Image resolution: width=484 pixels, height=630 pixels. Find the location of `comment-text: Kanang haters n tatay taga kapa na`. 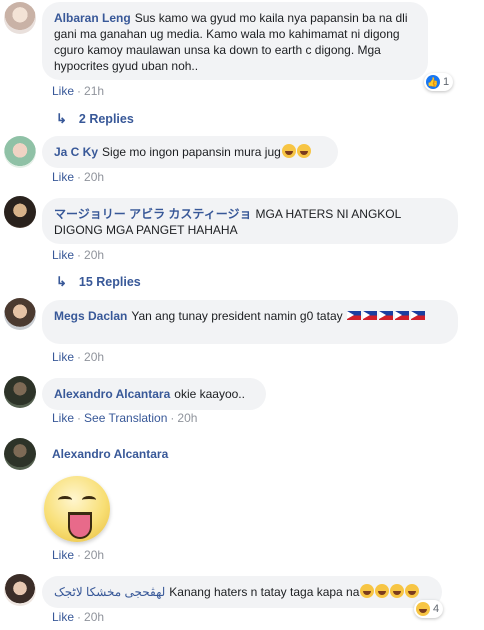

comment-text: Kanang haters n tatay taga kapa na is located at coordinates (264, 592).